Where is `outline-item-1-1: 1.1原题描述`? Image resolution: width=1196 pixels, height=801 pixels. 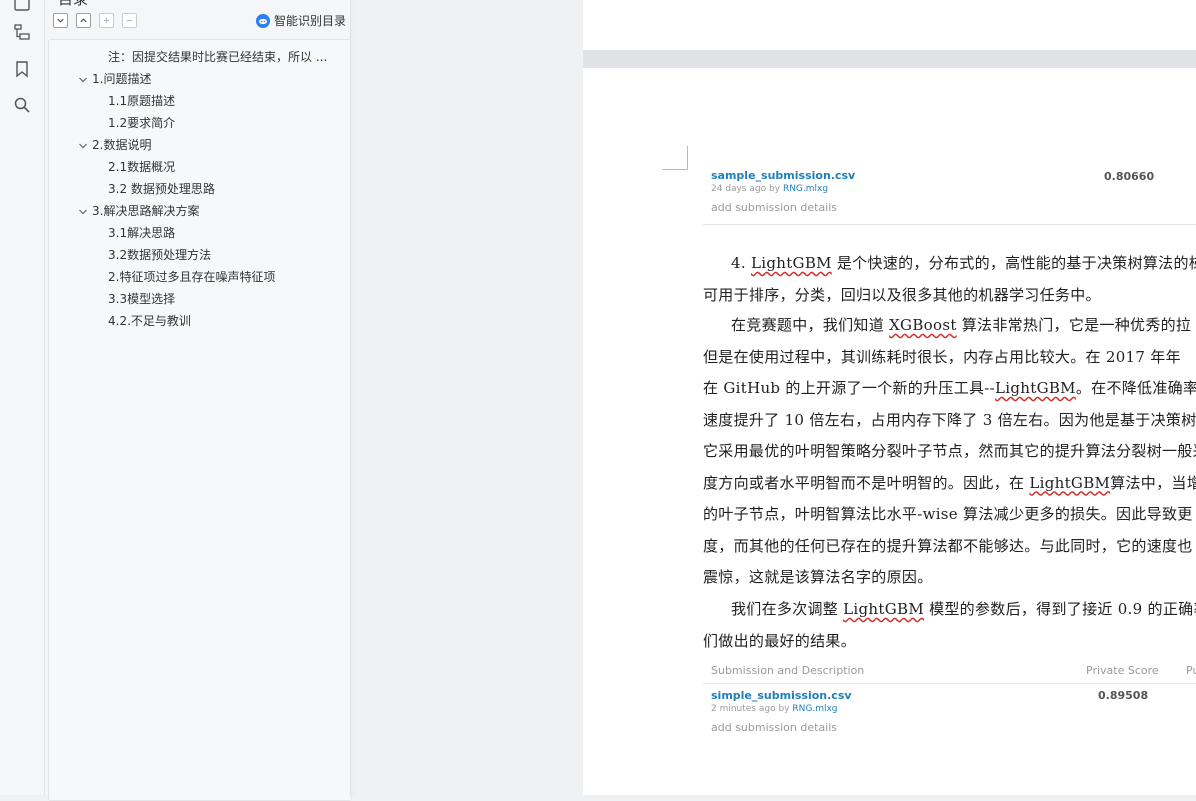
outline-item-1-1: 1.1原题描述 is located at coordinates (141, 101).